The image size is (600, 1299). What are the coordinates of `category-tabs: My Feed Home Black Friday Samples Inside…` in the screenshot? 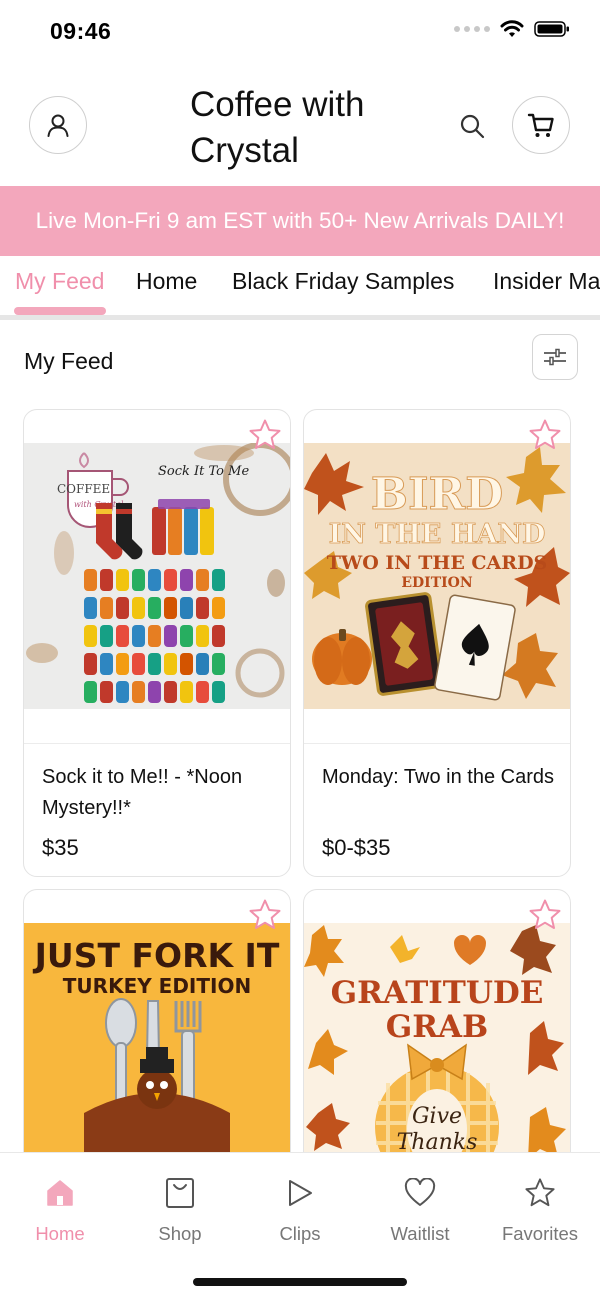 It's located at (300, 288).